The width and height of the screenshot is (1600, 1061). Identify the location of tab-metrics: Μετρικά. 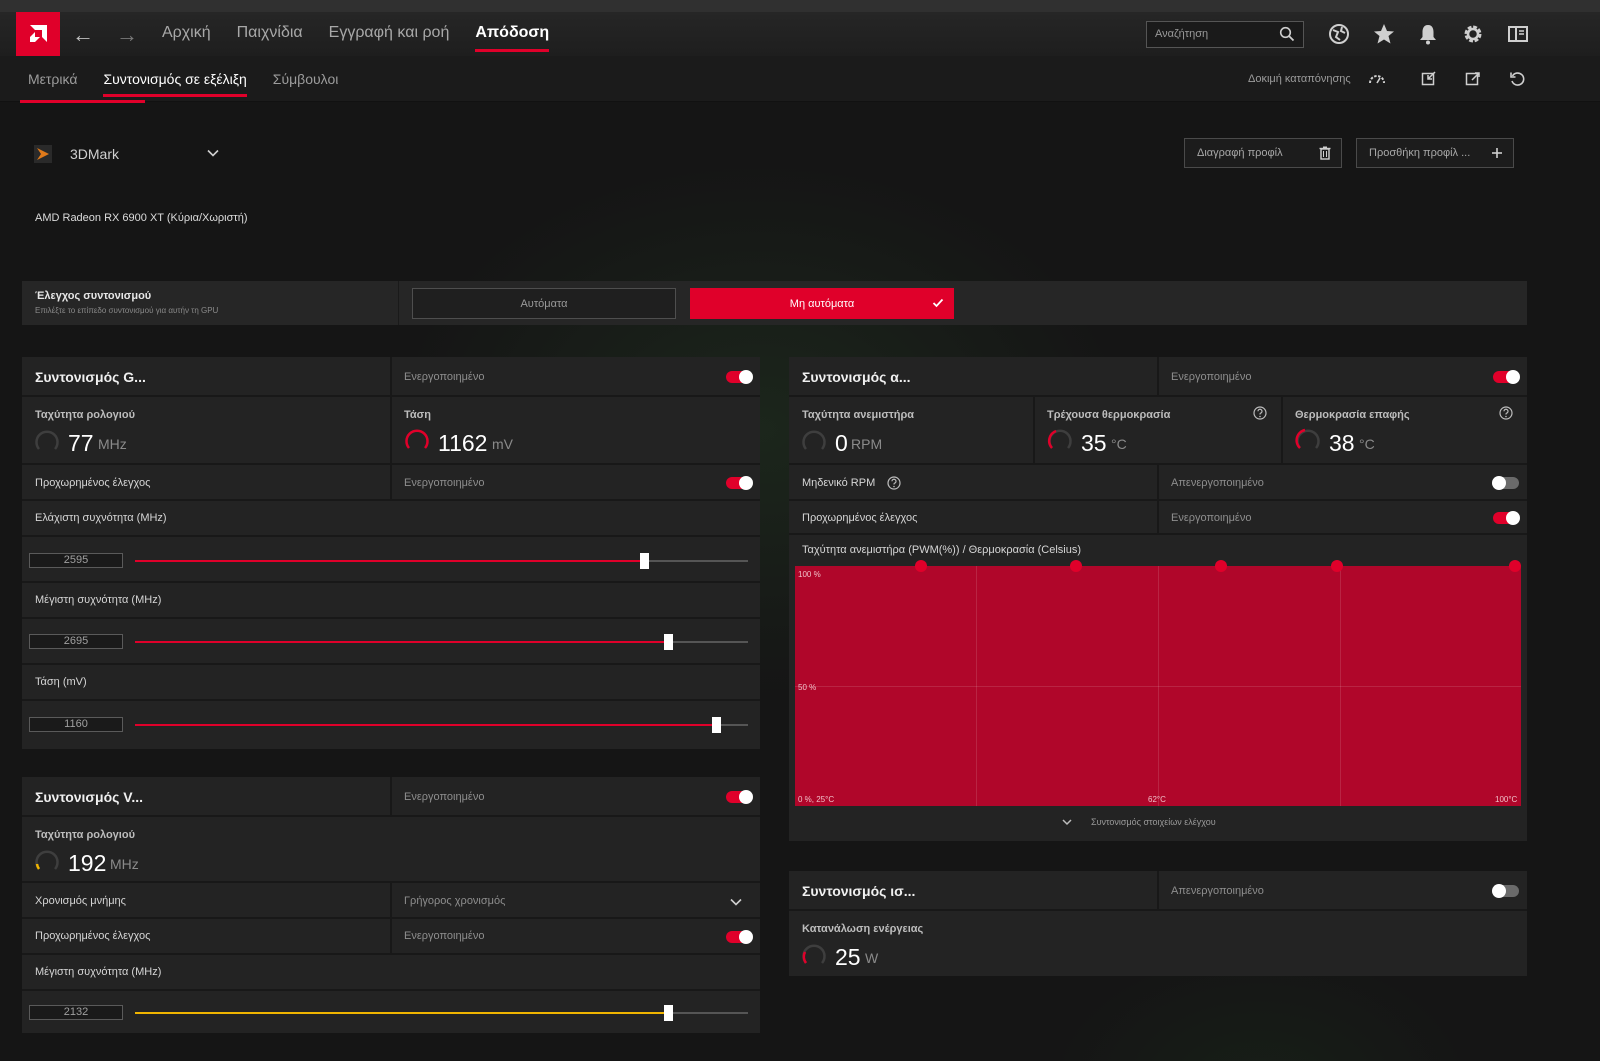
(52, 84).